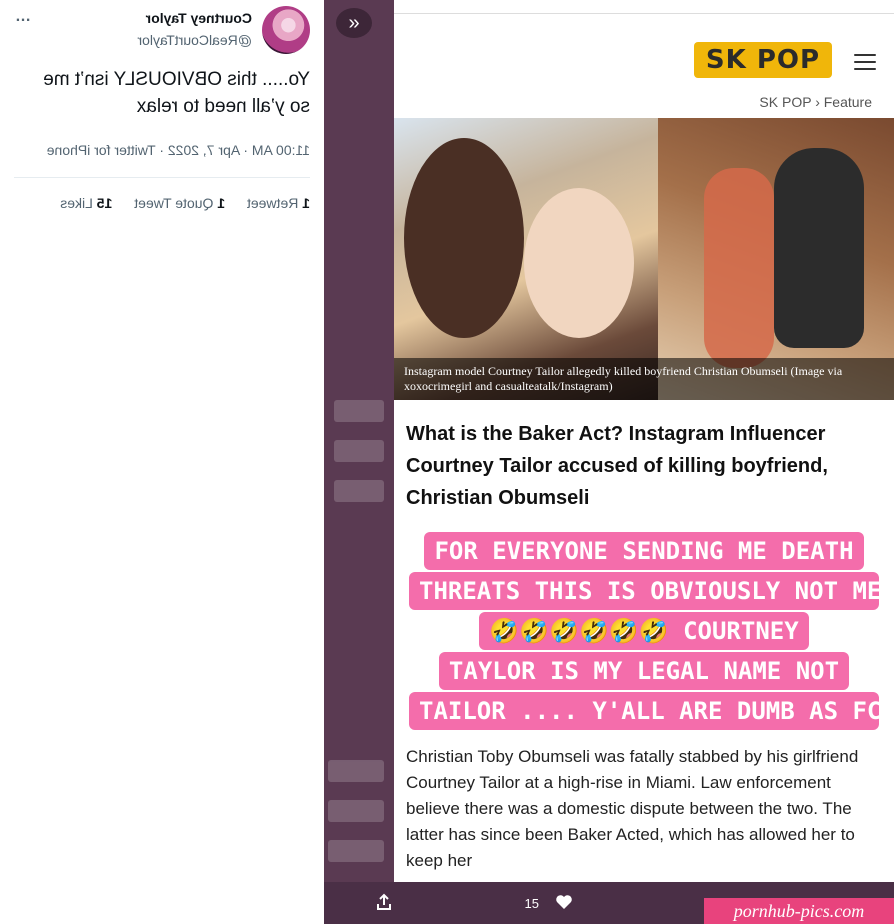 The height and width of the screenshot is (924, 894). Describe the element at coordinates (179, 203) in the screenshot. I see `quotes-stat: 1 Quote Tweet` at that location.